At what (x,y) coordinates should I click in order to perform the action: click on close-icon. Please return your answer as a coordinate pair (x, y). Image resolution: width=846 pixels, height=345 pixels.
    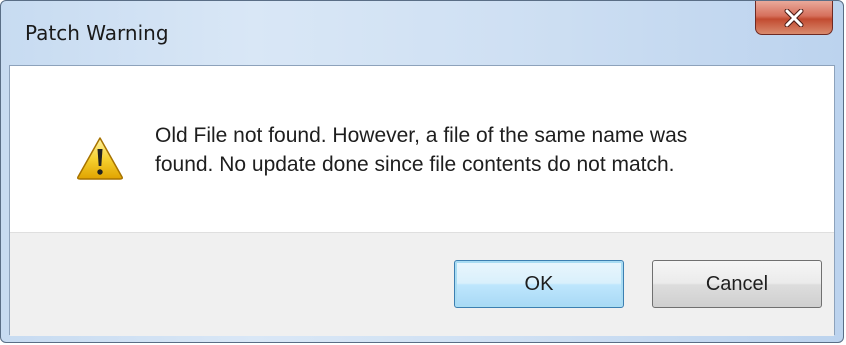
    Looking at the image, I should click on (794, 17).